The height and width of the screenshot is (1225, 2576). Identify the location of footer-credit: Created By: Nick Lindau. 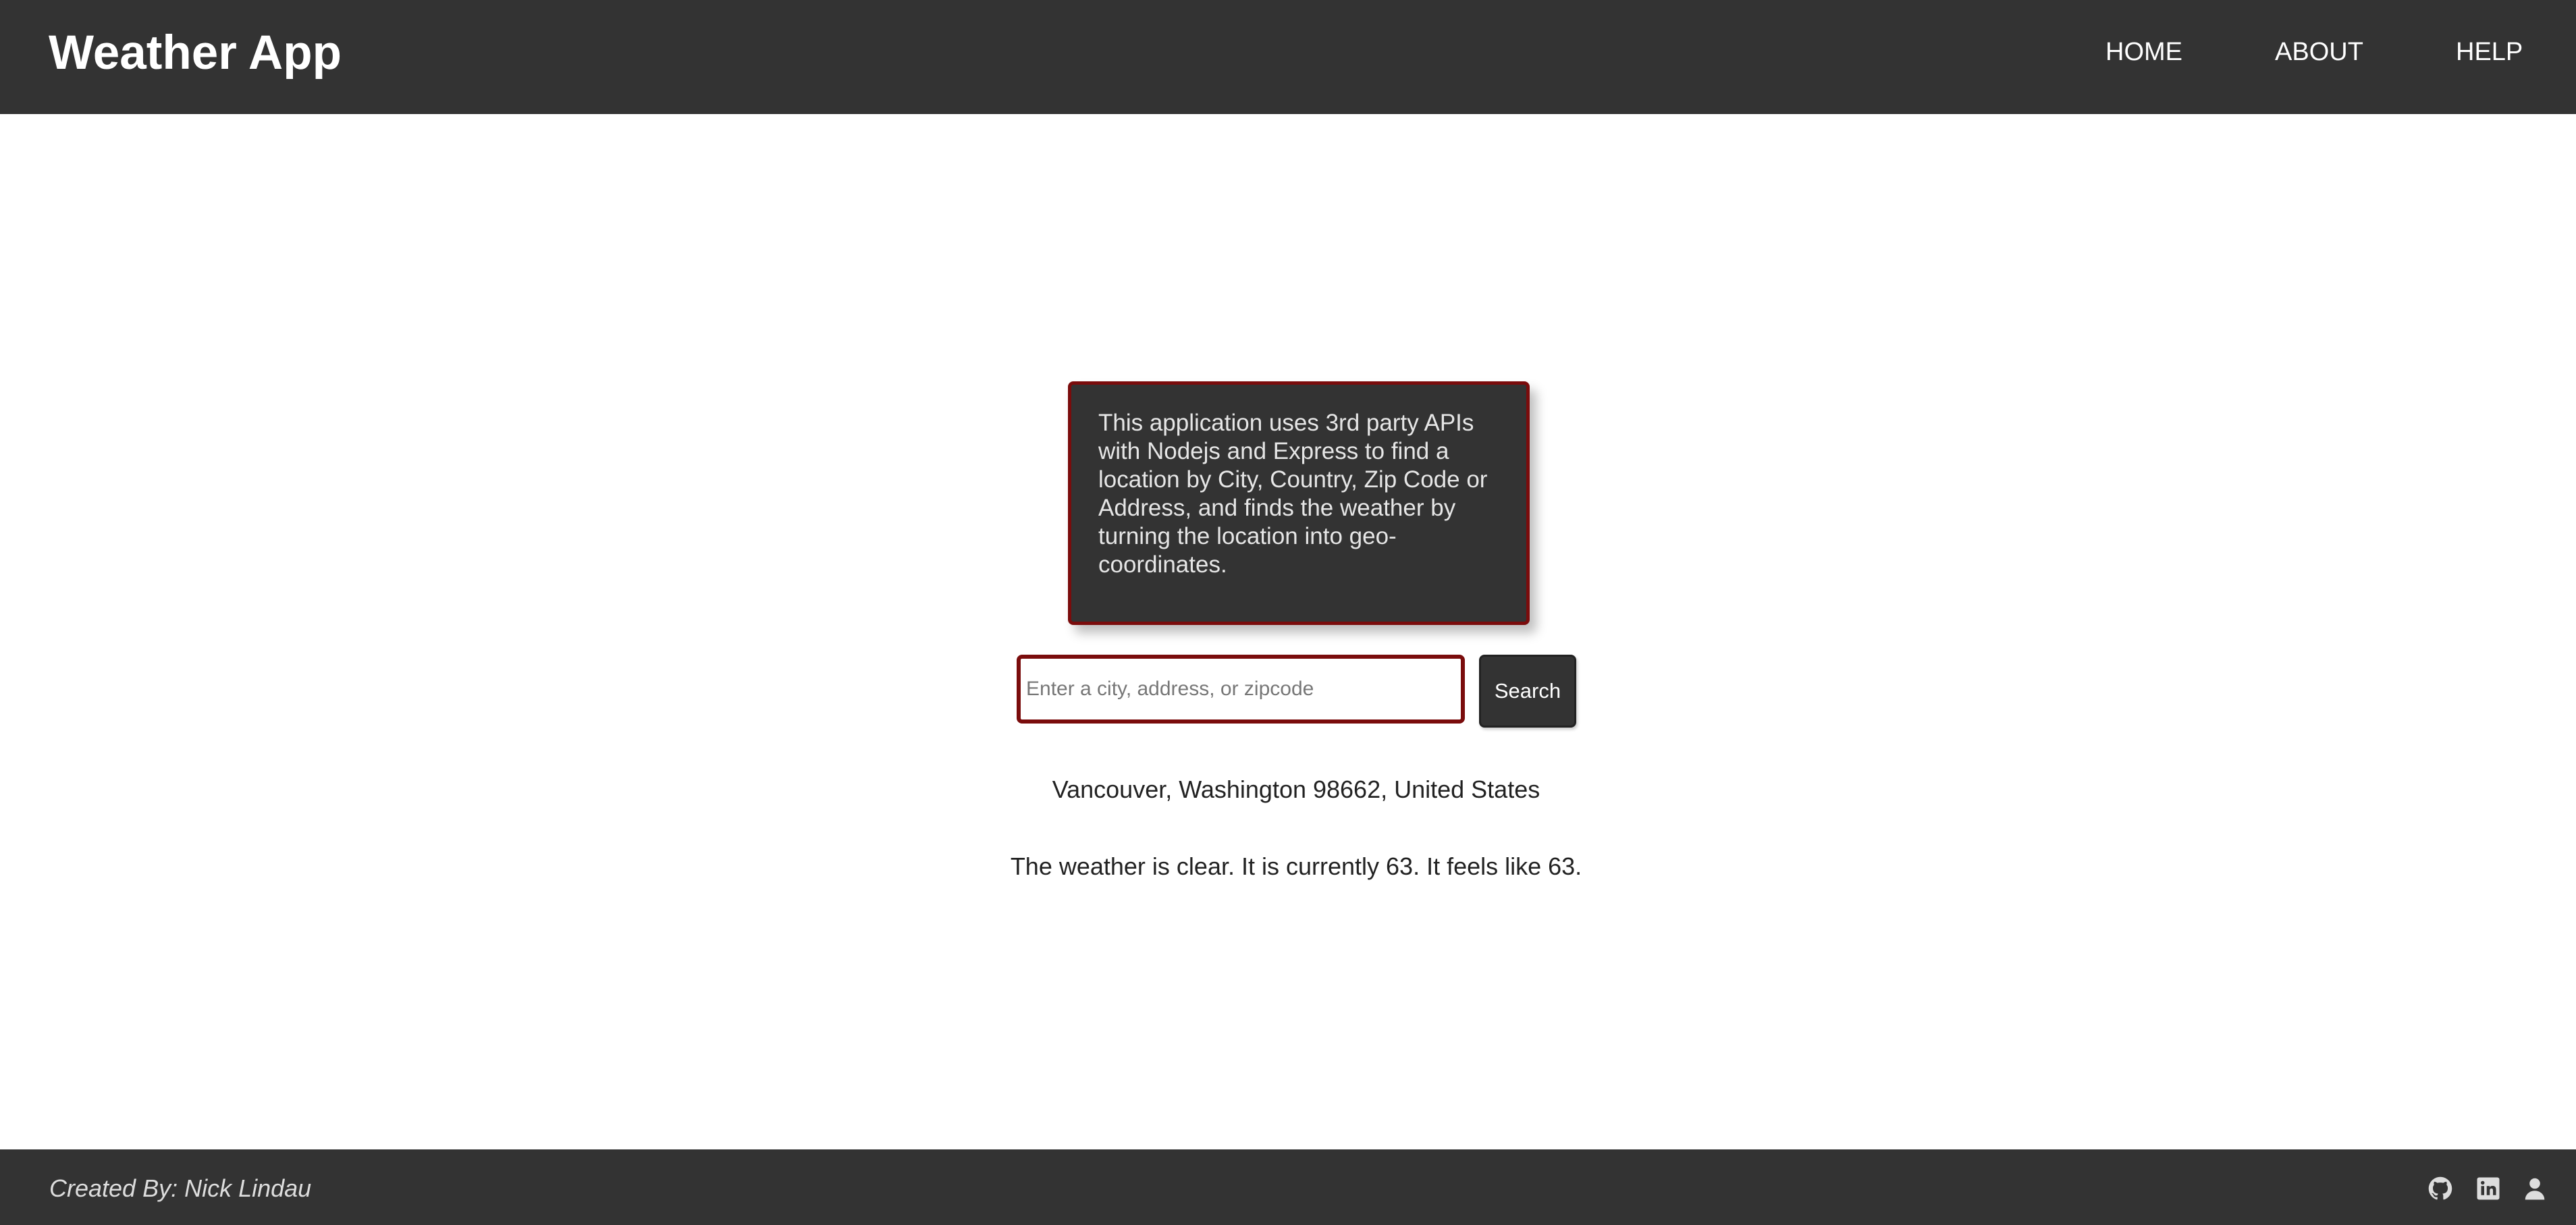
(180, 1188).